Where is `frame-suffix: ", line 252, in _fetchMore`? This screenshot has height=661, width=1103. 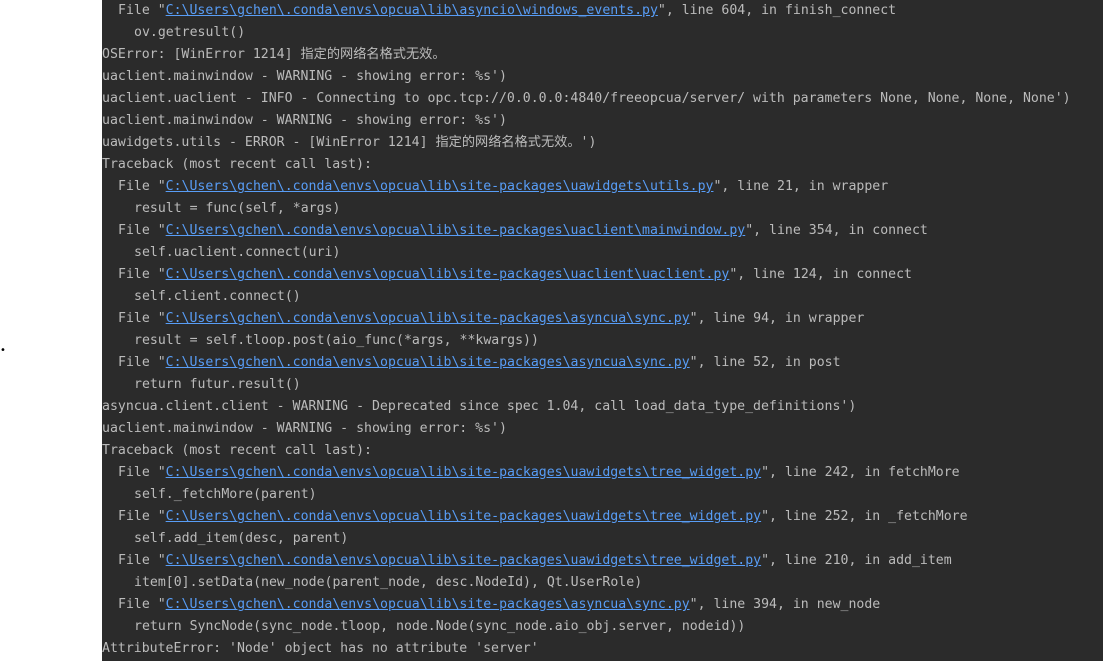
frame-suffix: ", line 252, in _fetchMore is located at coordinates (864, 516).